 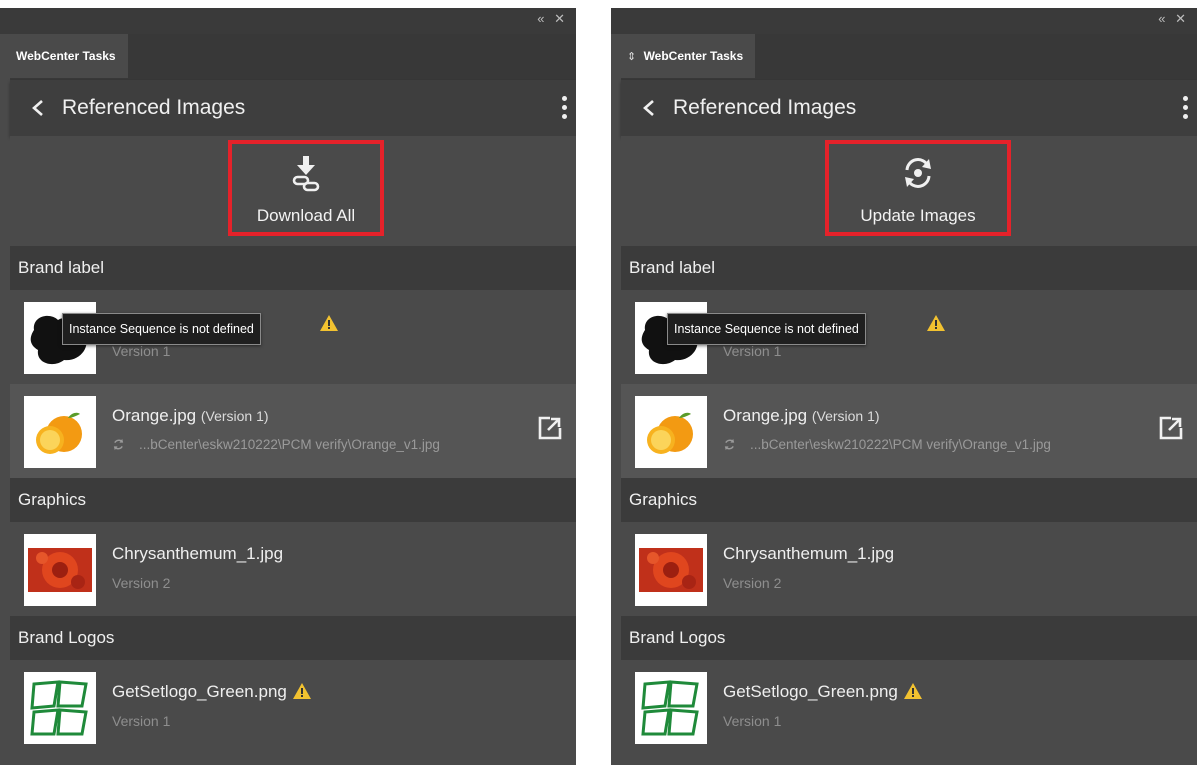 What do you see at coordinates (306, 174) in the screenshot?
I see `download-link-icon` at bounding box center [306, 174].